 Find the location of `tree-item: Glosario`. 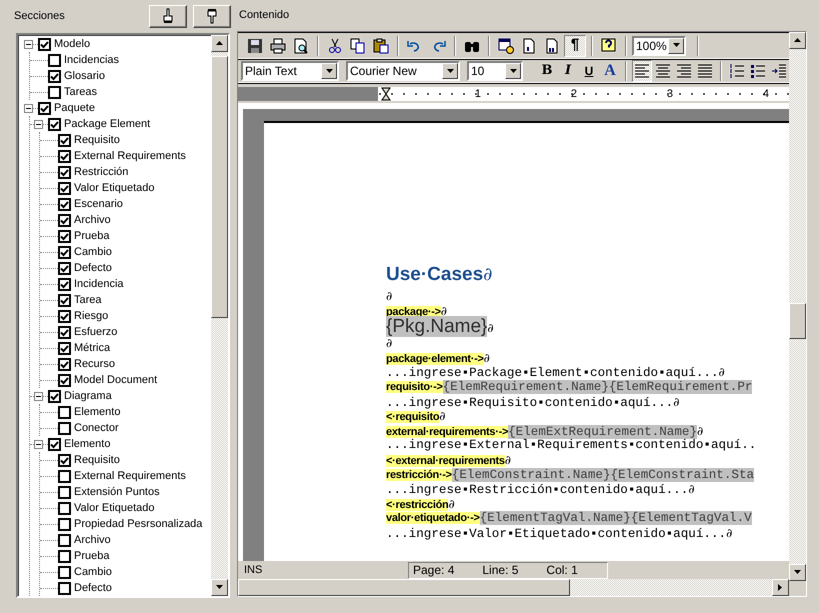

tree-item: Glosario is located at coordinates (84, 76).